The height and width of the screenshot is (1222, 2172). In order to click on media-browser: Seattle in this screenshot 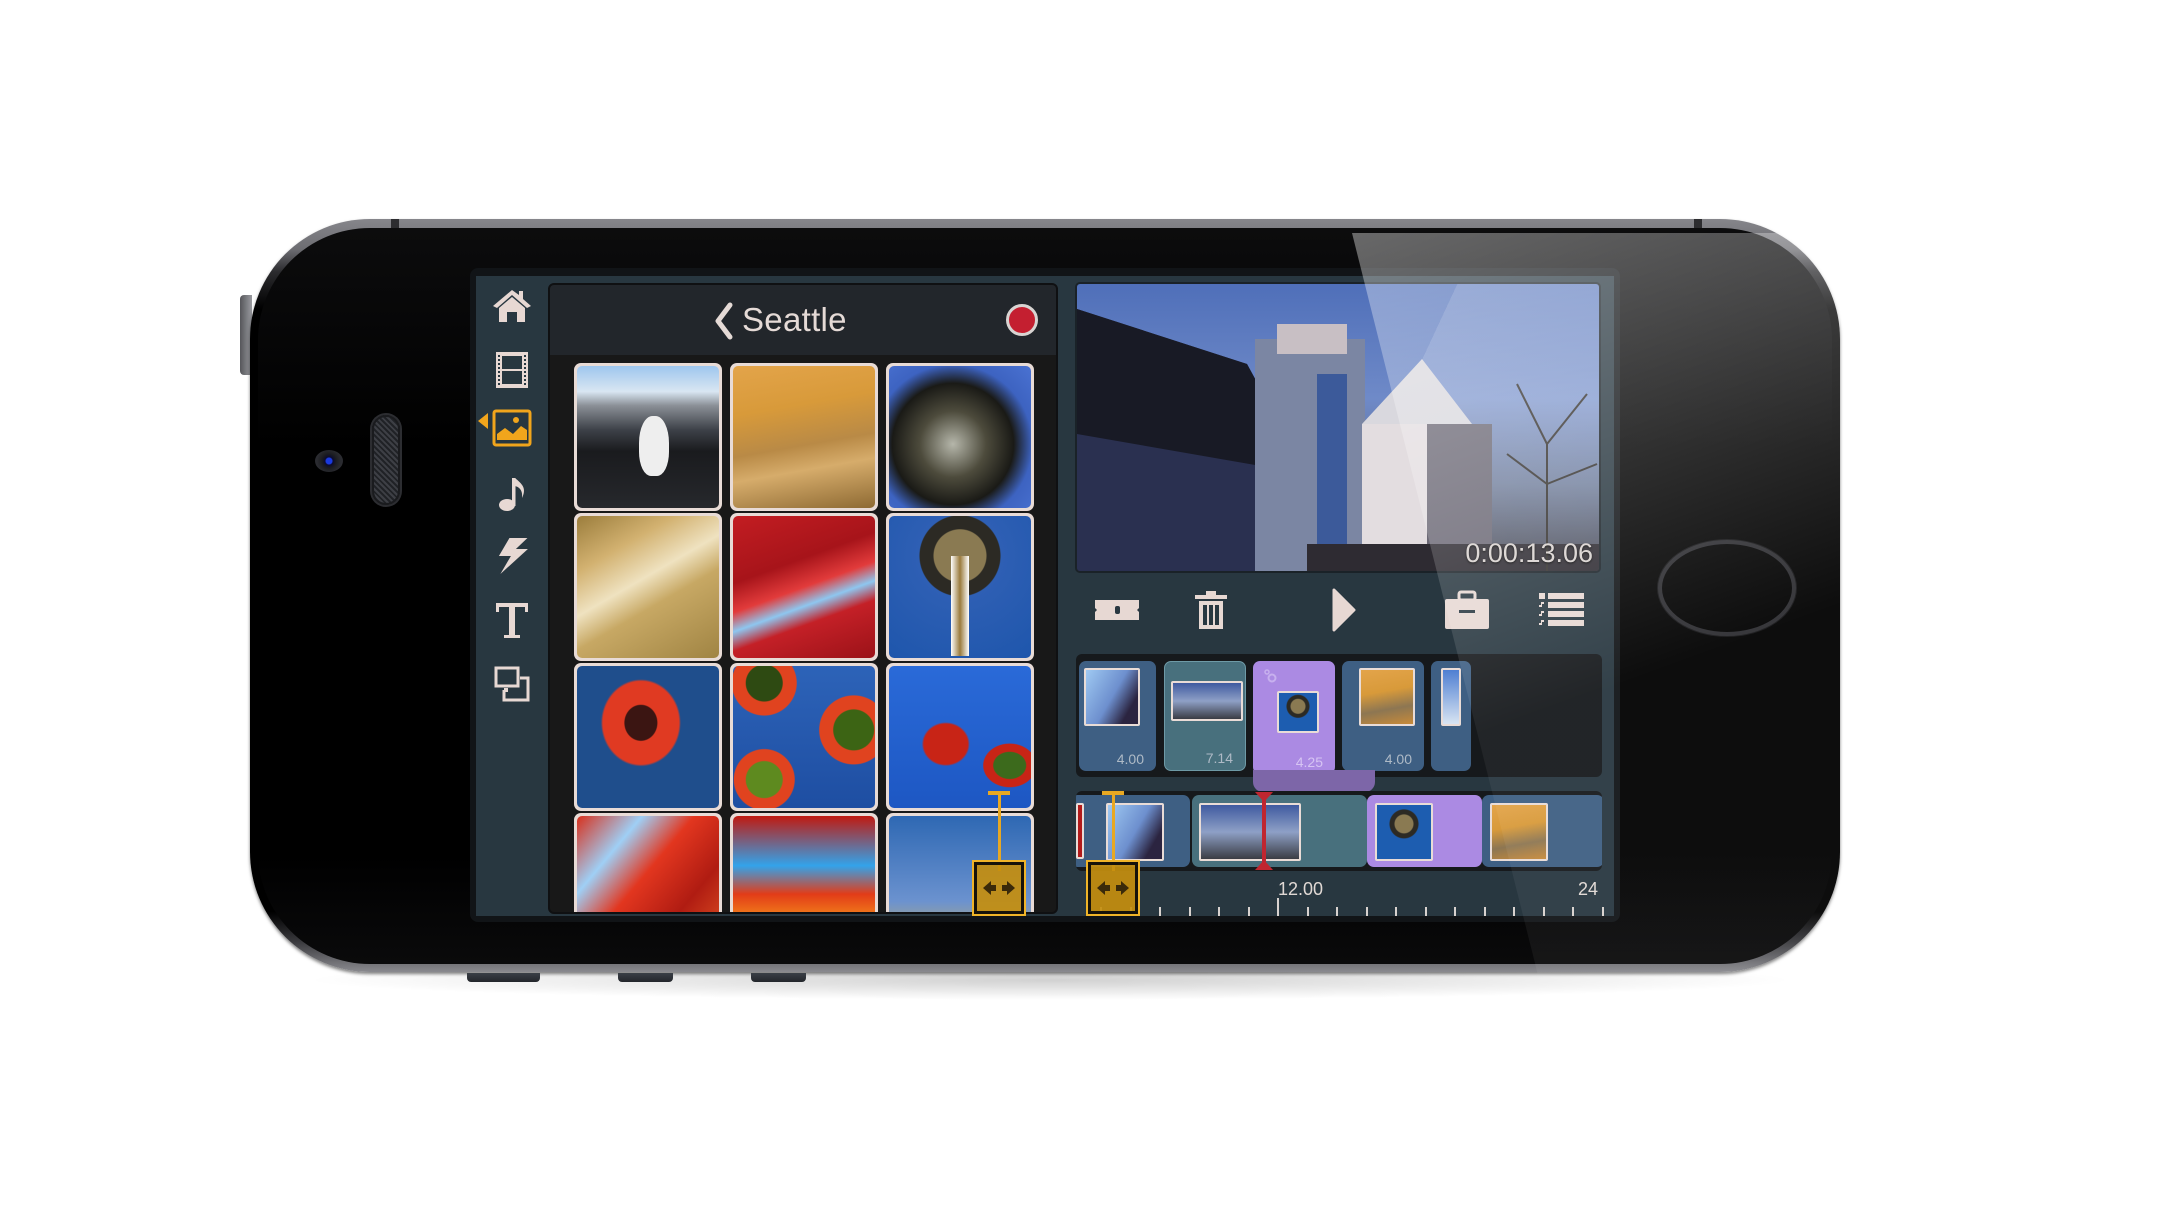, I will do `click(803, 598)`.